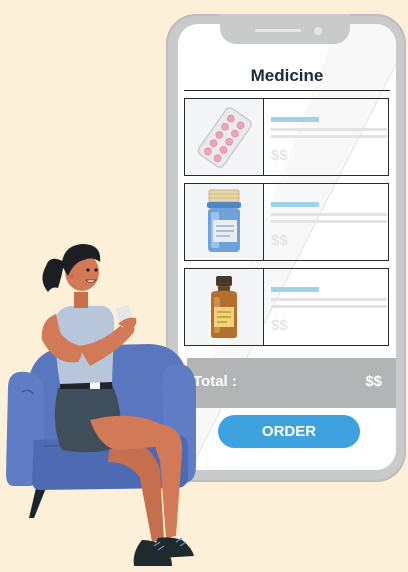  Describe the element at coordinates (373, 381) in the screenshot. I see `total-value: $$` at that location.